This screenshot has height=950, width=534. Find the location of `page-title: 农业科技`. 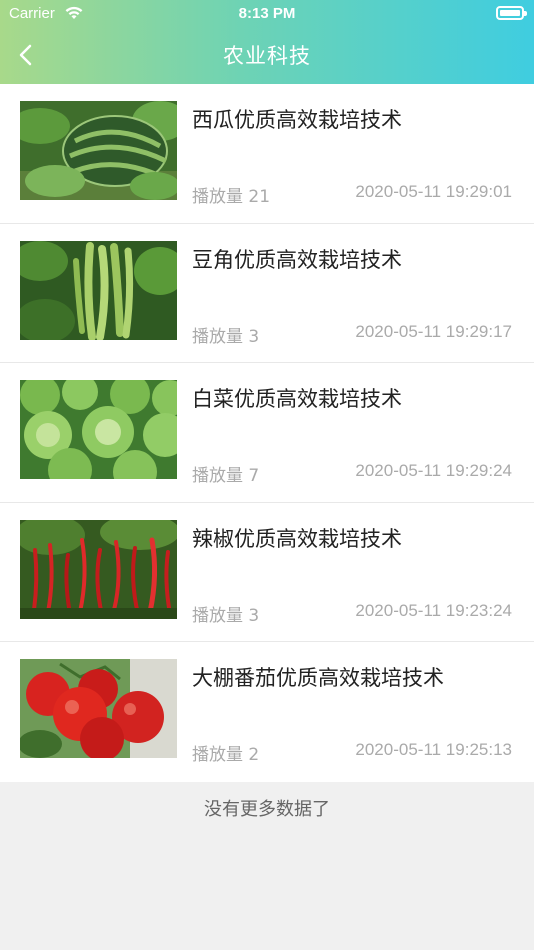

page-title: 农业科技 is located at coordinates (267, 56).